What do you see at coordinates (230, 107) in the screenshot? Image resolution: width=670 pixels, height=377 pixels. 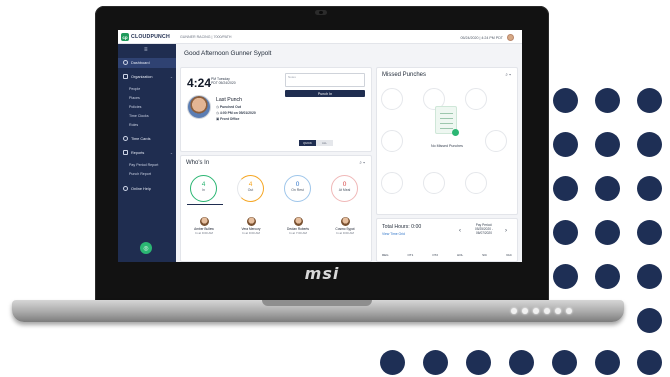 I see `punch-status-text: Punched Out` at bounding box center [230, 107].